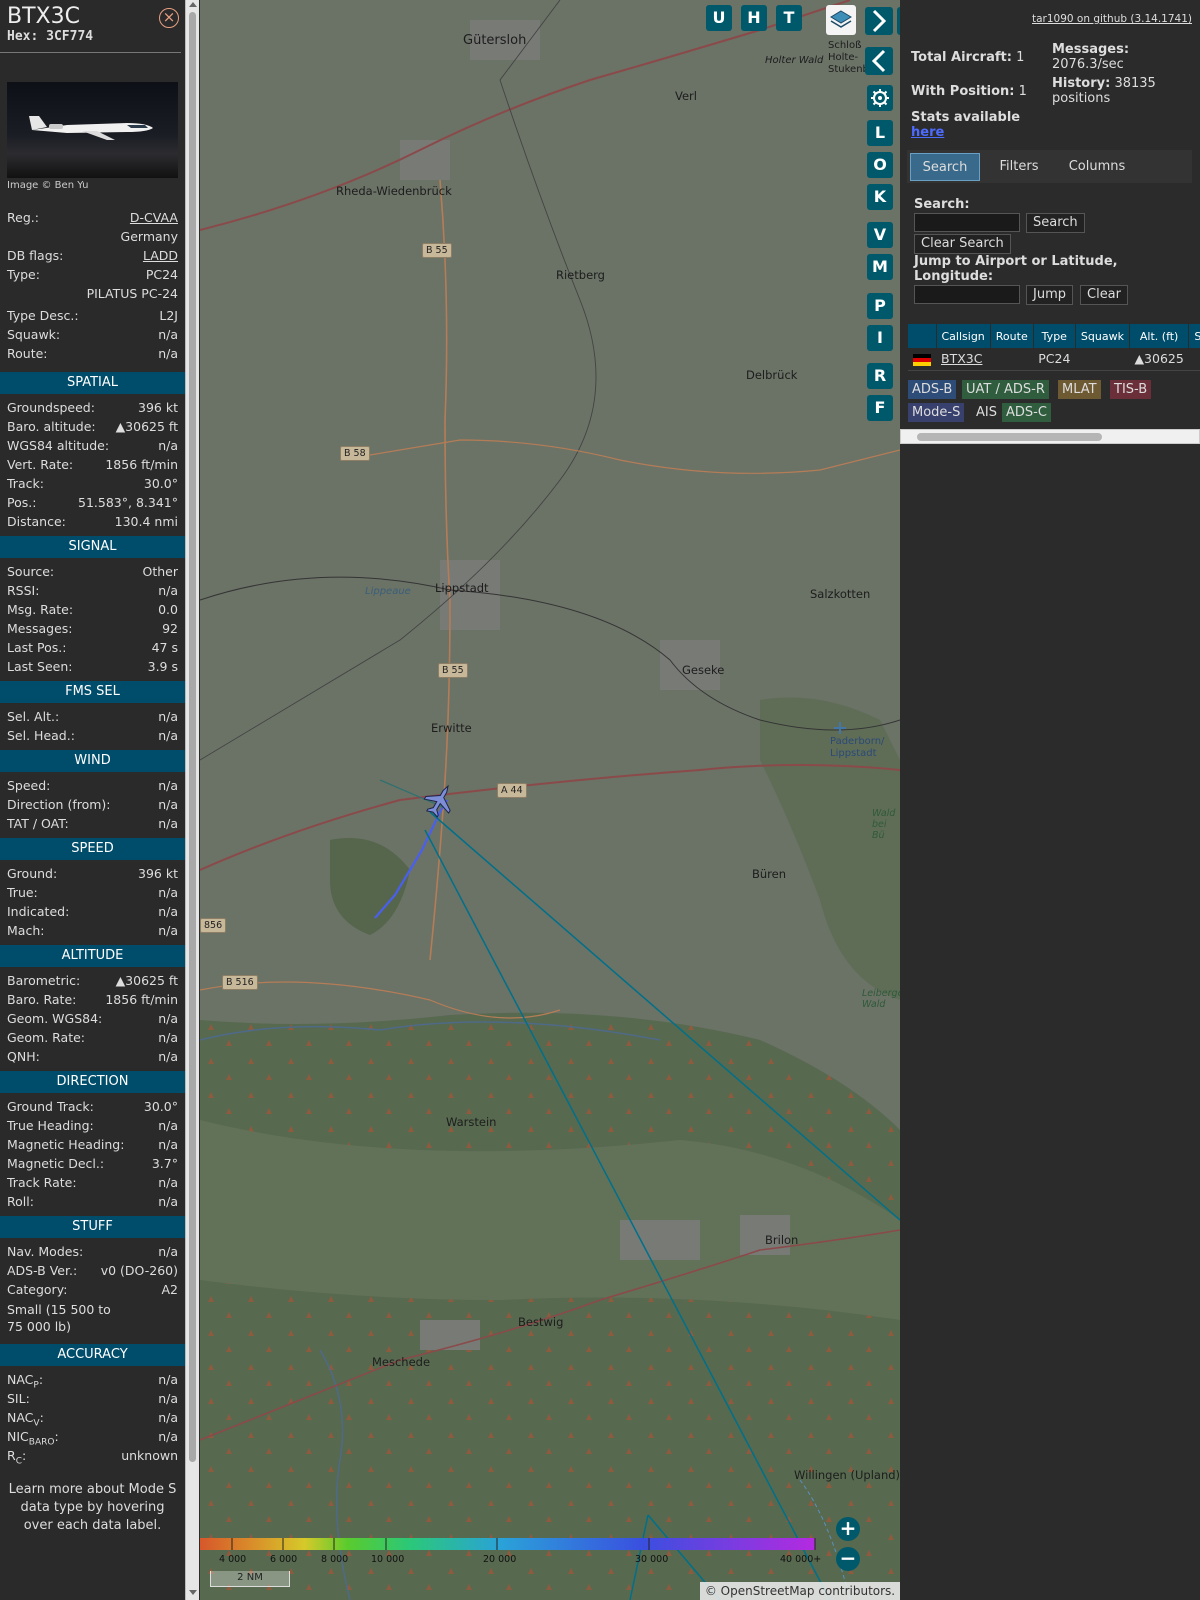 The image size is (1200, 1600). Describe the element at coordinates (65, 1144) in the screenshot. I see `detail-label: Magnetic Heading:` at that location.